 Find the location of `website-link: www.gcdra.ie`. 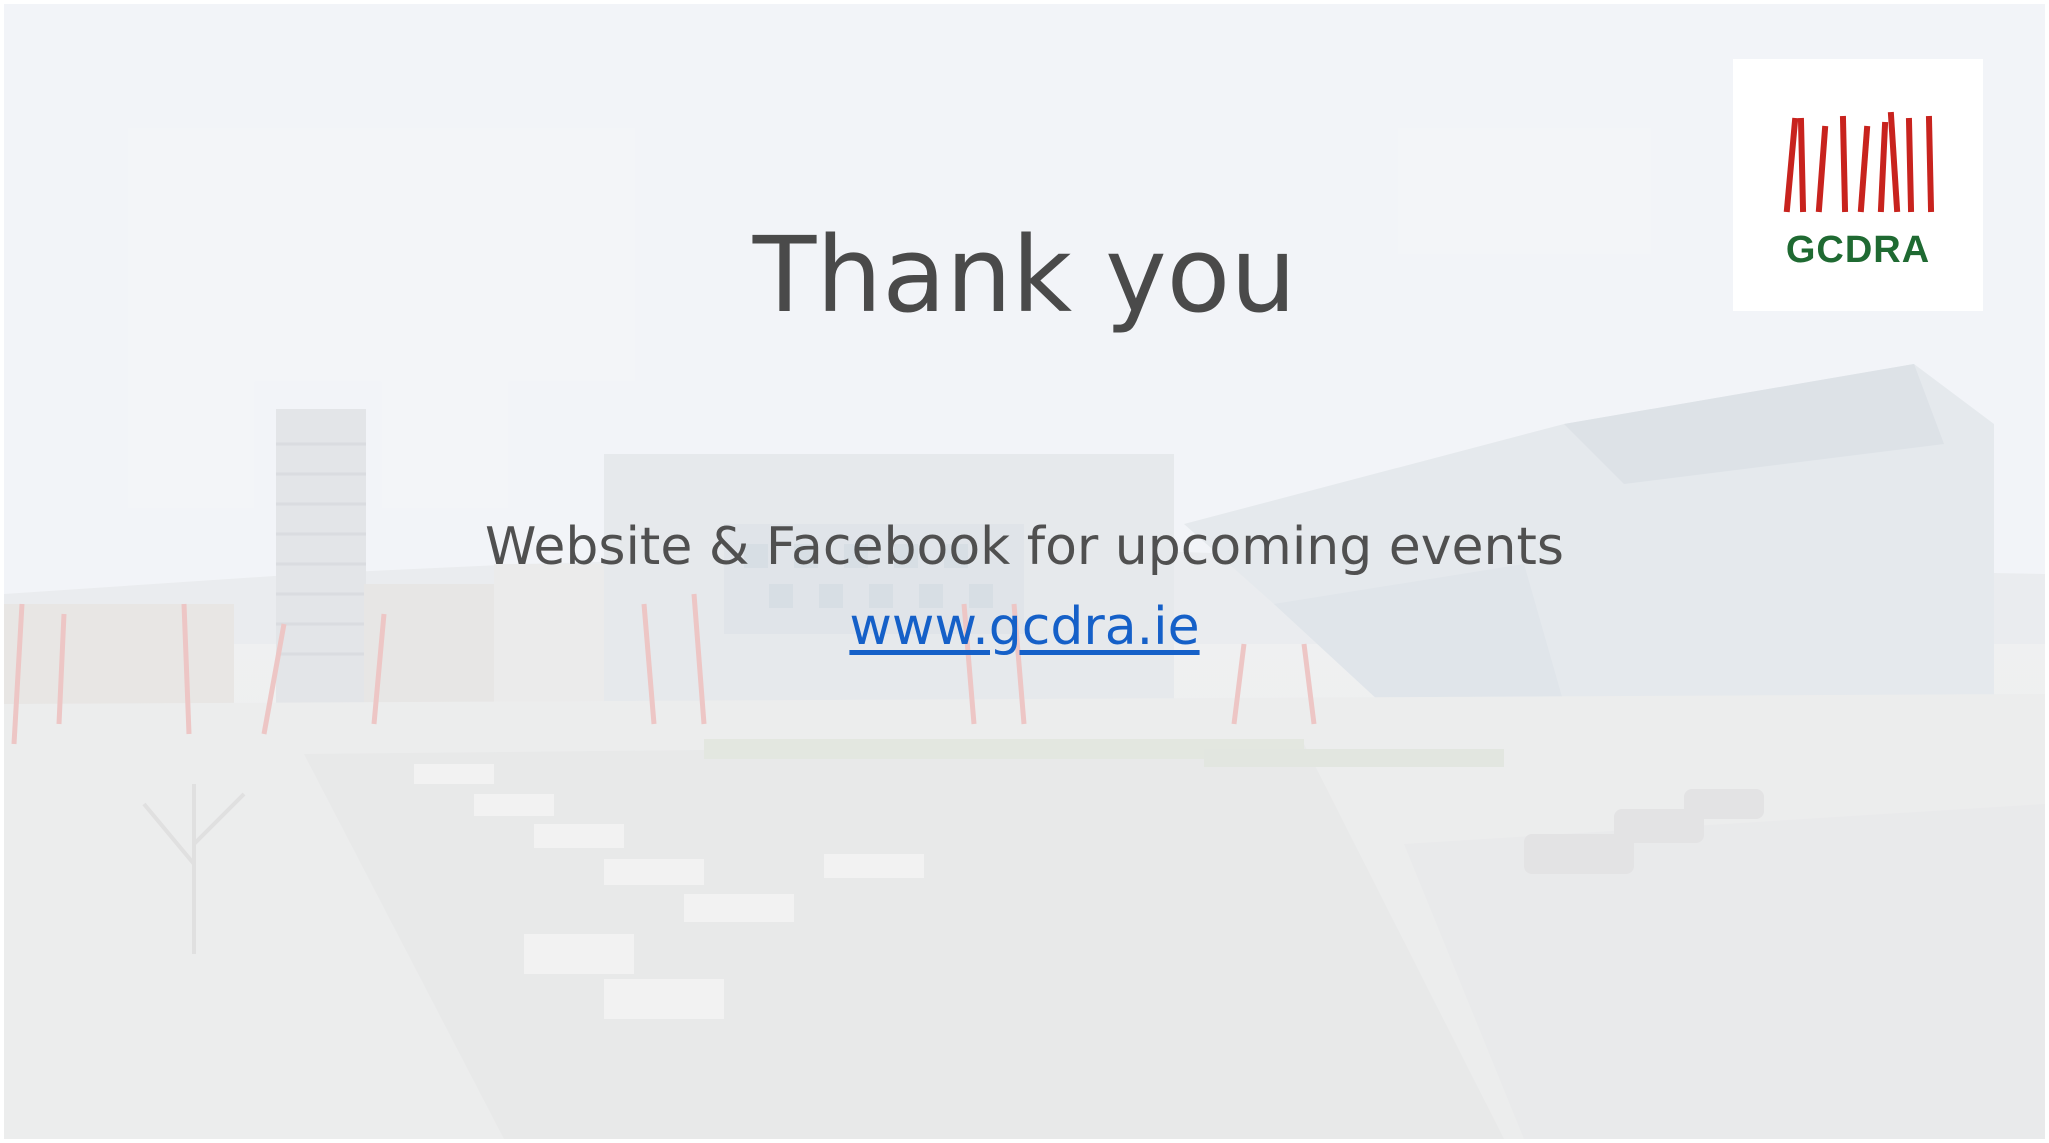

website-link: www.gcdra.ie is located at coordinates (1024, 627).